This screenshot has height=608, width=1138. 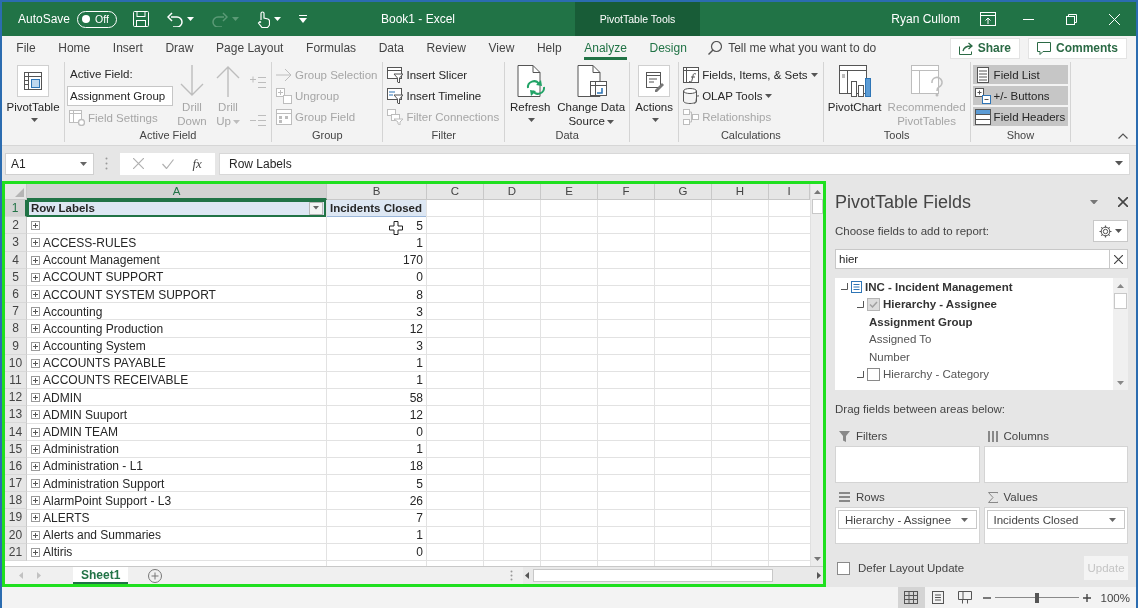 I want to click on close-icon, so click(x=1123, y=202).